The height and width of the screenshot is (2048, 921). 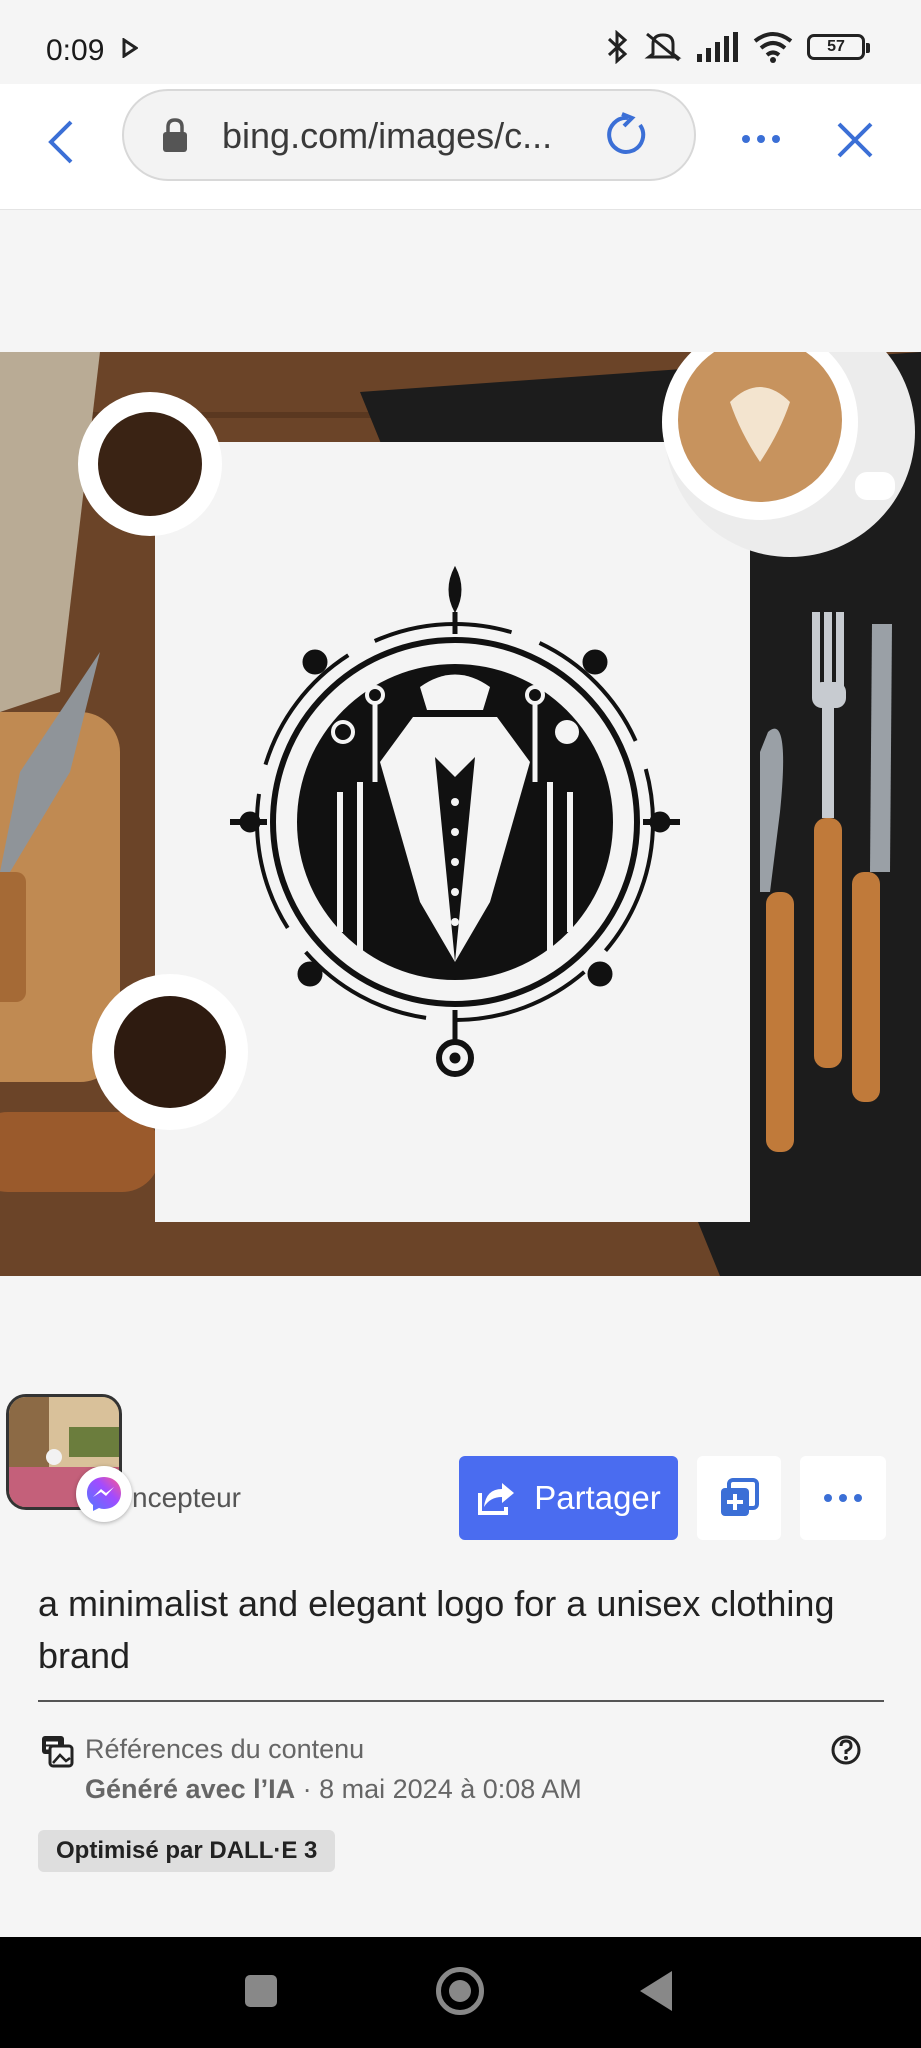 I want to click on content-credentials-icon, so click(x=58, y=1752).